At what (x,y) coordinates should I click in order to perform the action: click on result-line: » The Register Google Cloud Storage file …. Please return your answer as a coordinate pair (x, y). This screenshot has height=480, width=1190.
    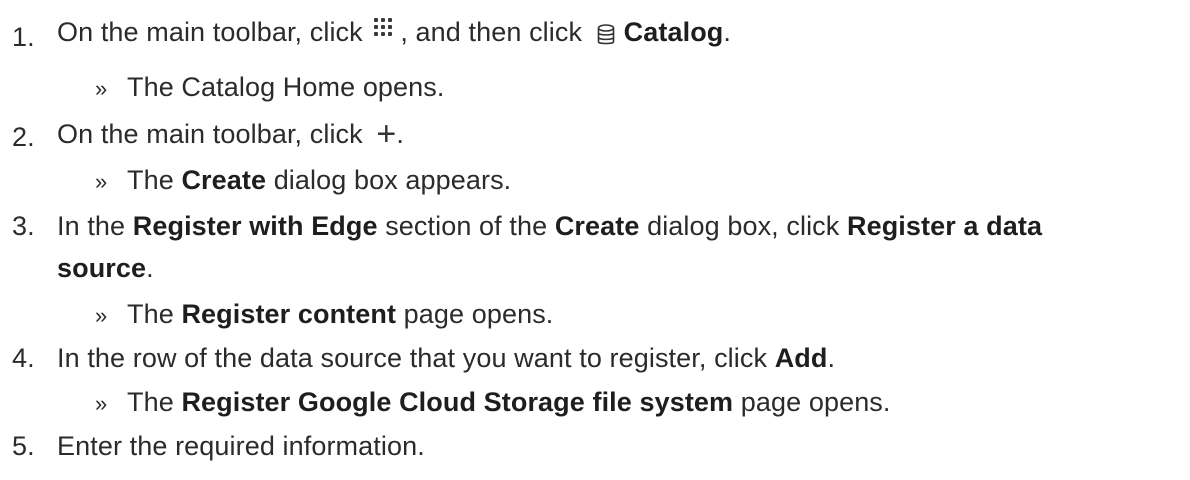
    Looking at the image, I should click on (493, 403).